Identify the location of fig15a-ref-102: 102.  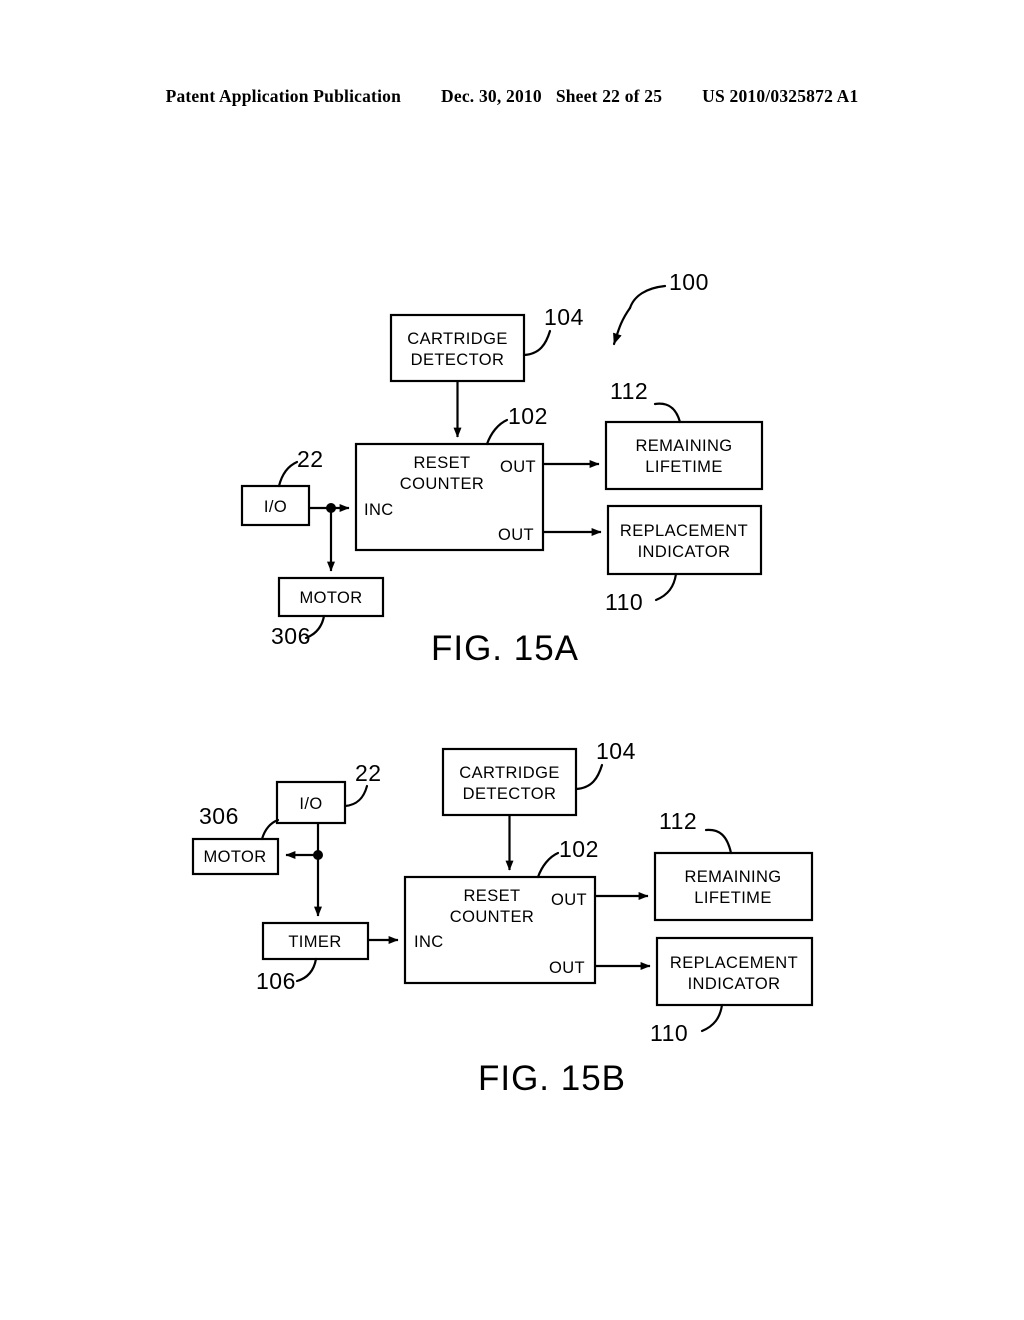
(516, 424).